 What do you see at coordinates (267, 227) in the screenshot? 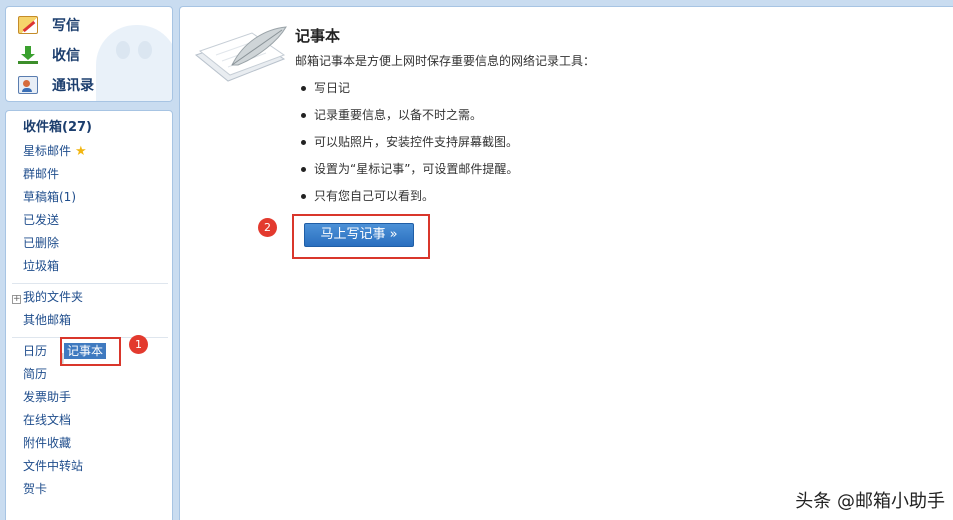
I see `annotation-step-badge: 2` at bounding box center [267, 227].